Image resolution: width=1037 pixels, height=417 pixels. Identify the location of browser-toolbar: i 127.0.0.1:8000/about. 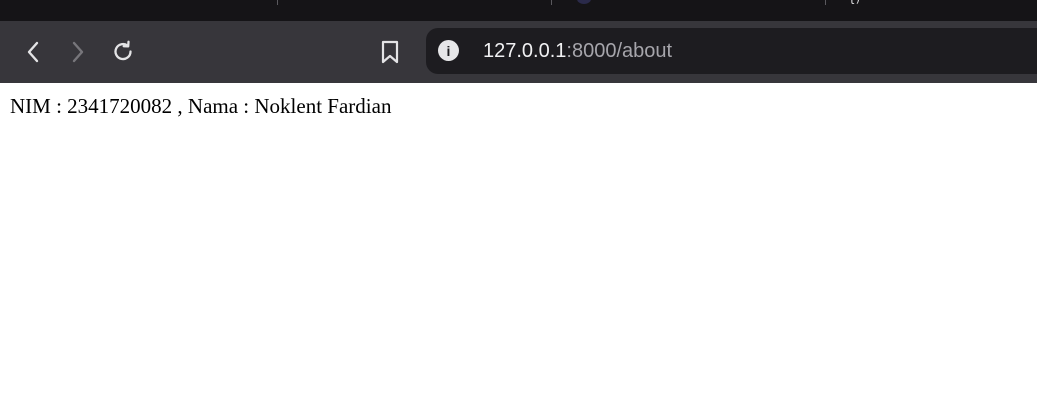
(518, 52).